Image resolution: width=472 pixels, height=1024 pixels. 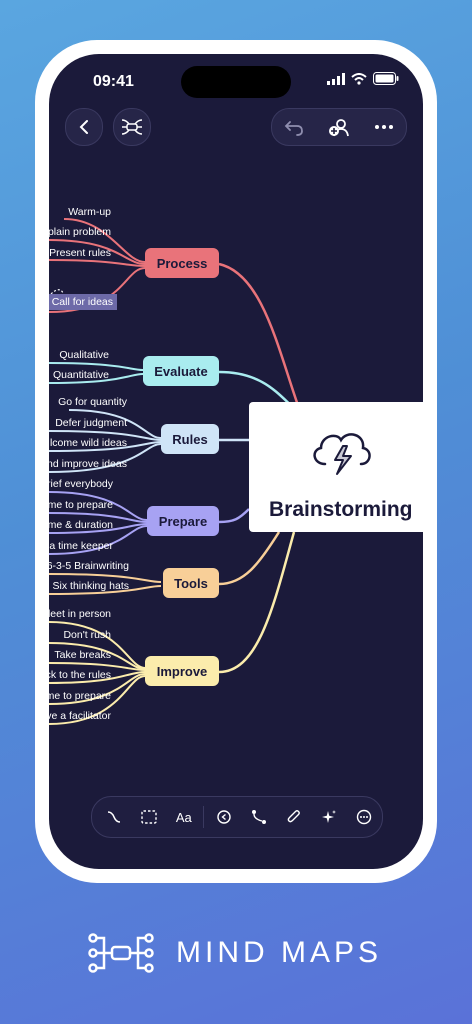 What do you see at coordinates (84, 355) in the screenshot?
I see `leaf-qualitative: Qualitative` at bounding box center [84, 355].